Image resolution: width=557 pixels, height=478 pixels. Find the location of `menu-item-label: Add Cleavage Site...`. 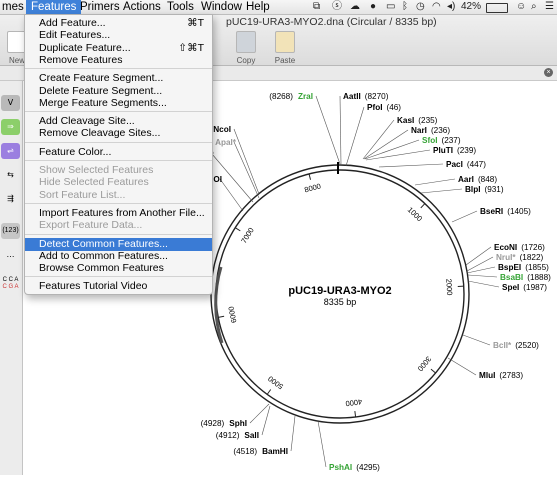

menu-item-label: Add Cleavage Site... is located at coordinates (87, 121).